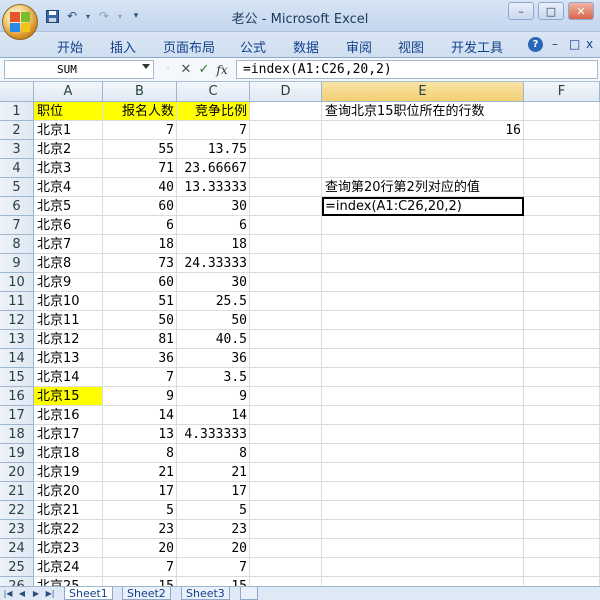  Describe the element at coordinates (140, 396) in the screenshot. I see `cell-b16: 9` at that location.